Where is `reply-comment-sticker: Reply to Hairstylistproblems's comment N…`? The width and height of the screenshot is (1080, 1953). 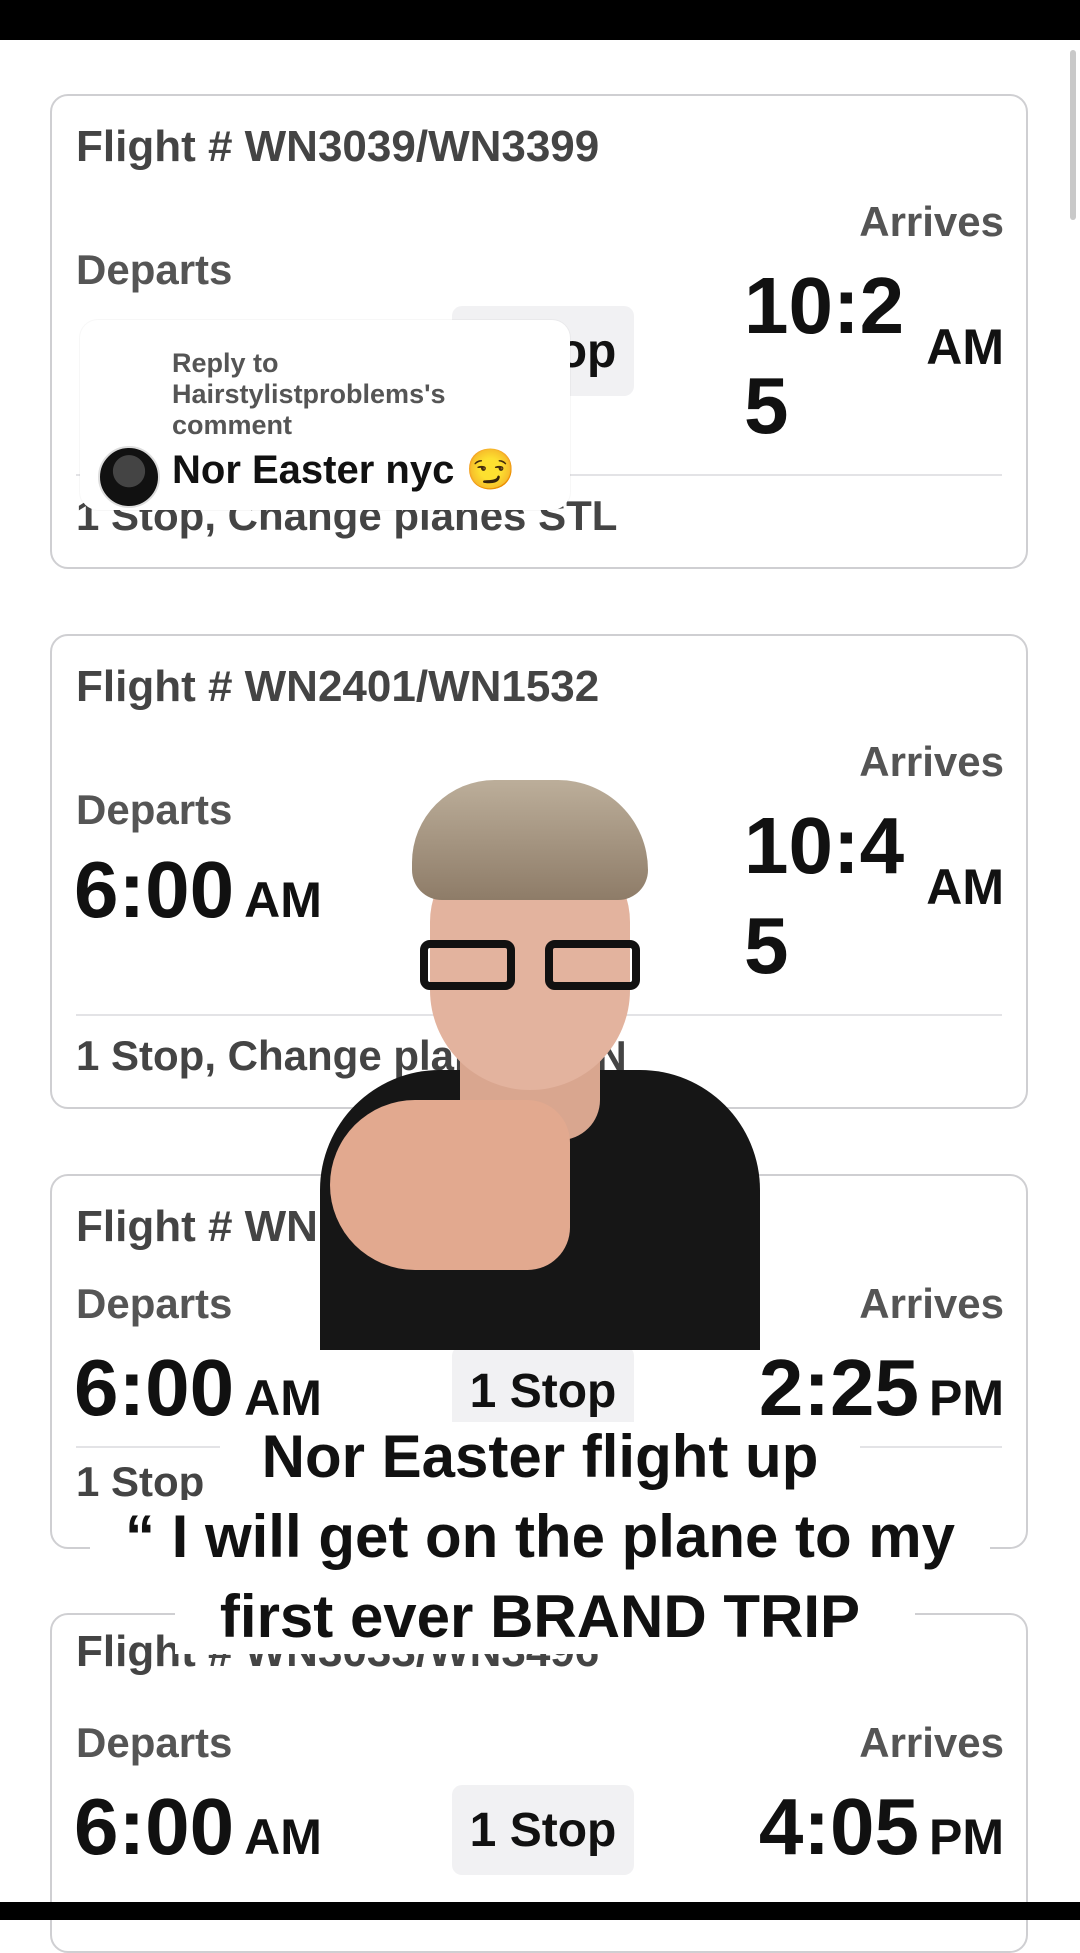
reply-comment-sticker: Reply to Hairstylistproblems's comment N… is located at coordinates (325, 415).